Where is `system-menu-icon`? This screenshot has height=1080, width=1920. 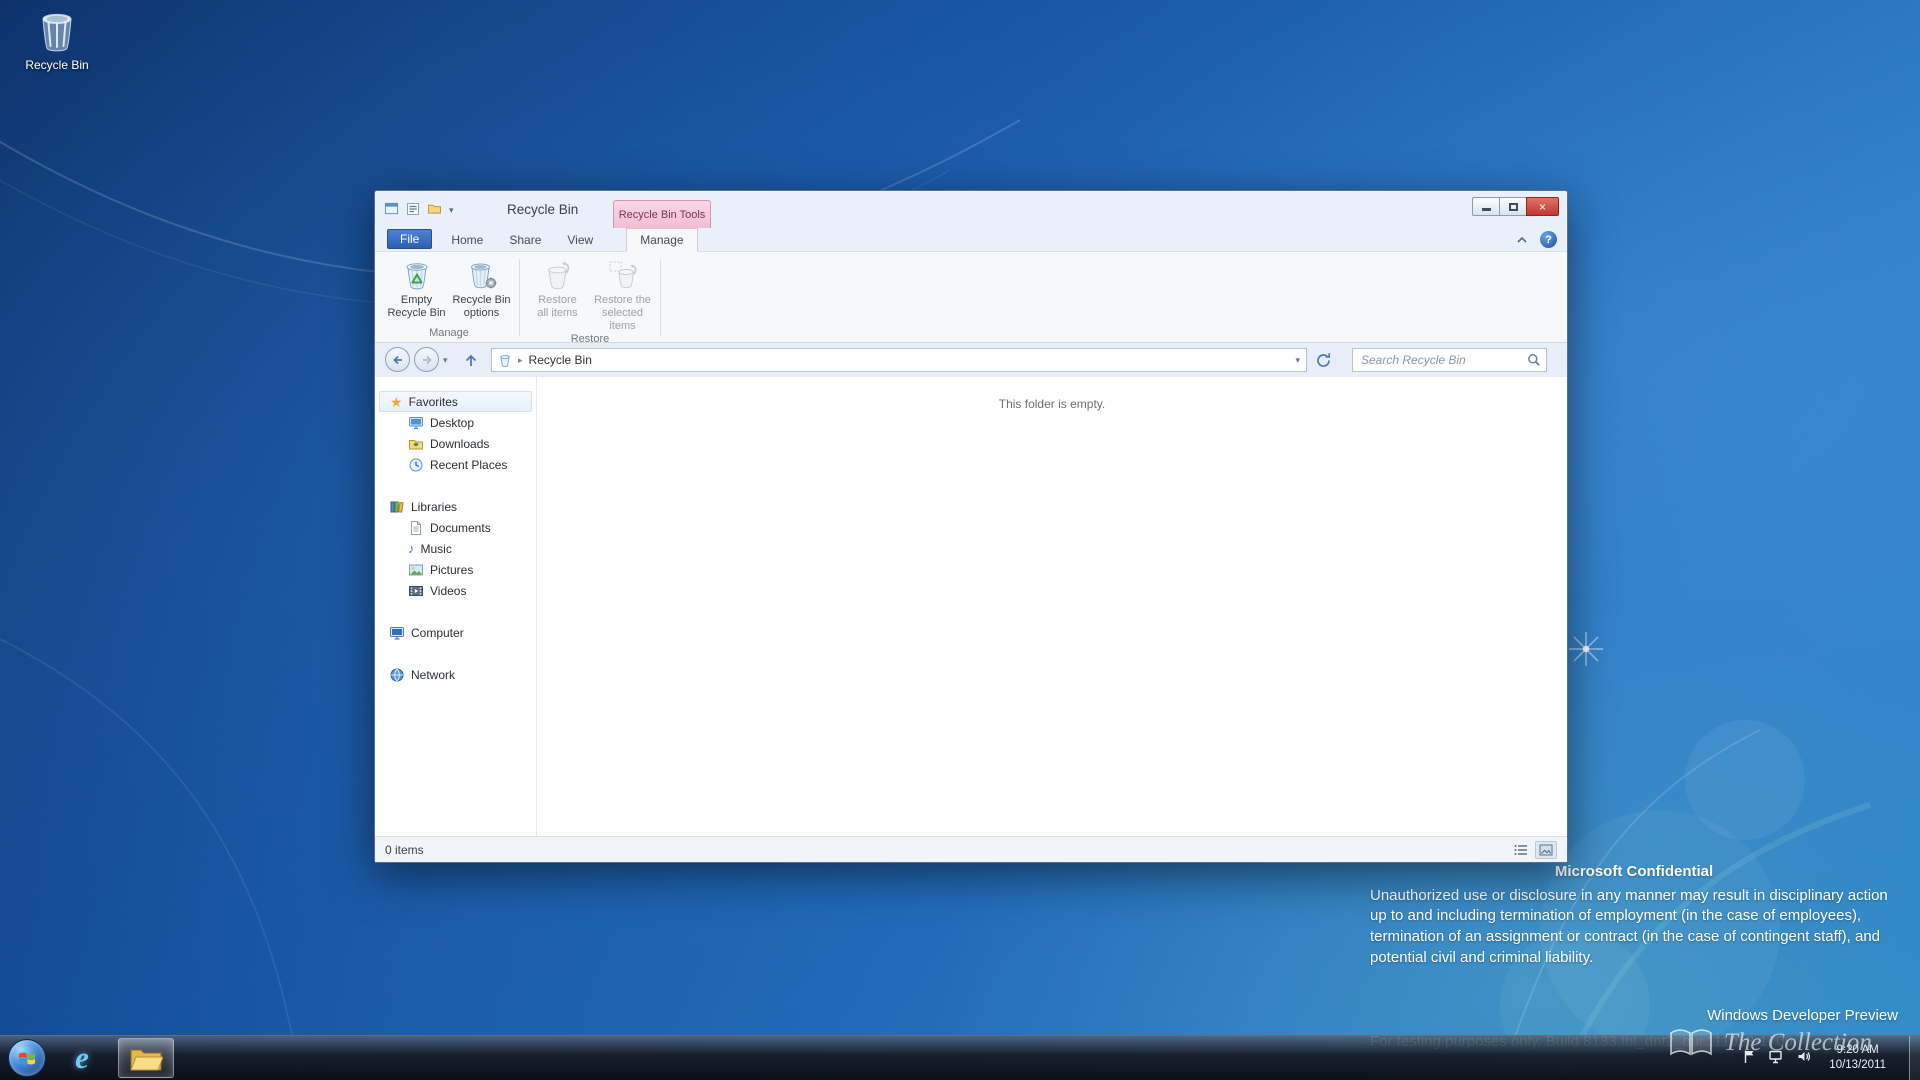 system-menu-icon is located at coordinates (391, 210).